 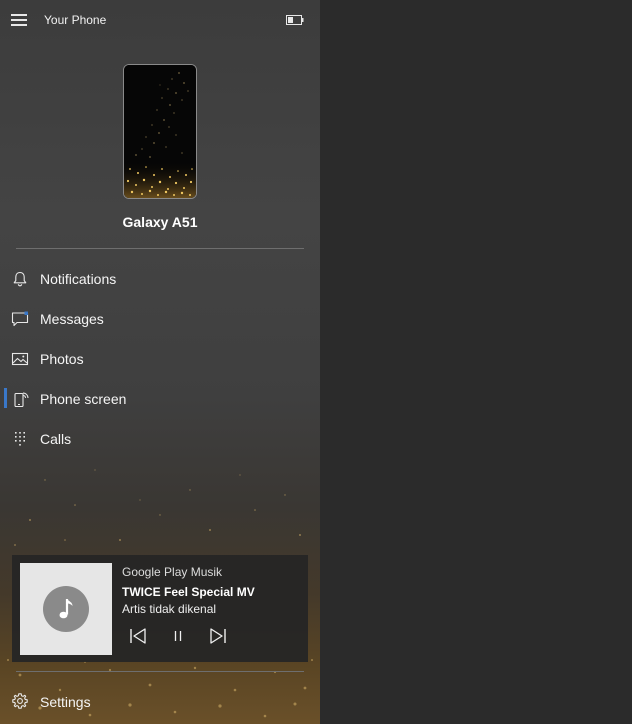 What do you see at coordinates (72, 319) in the screenshot?
I see `nav-item-label: Messages` at bounding box center [72, 319].